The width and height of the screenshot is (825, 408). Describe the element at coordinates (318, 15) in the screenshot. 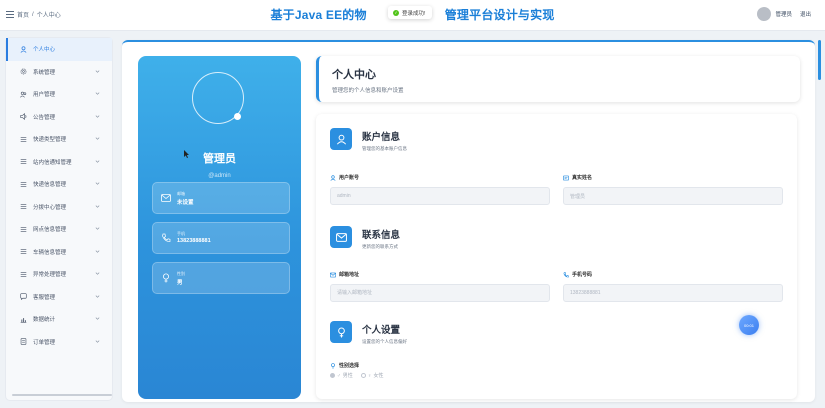

I see `site-title-left: 基于Java EE的物` at that location.